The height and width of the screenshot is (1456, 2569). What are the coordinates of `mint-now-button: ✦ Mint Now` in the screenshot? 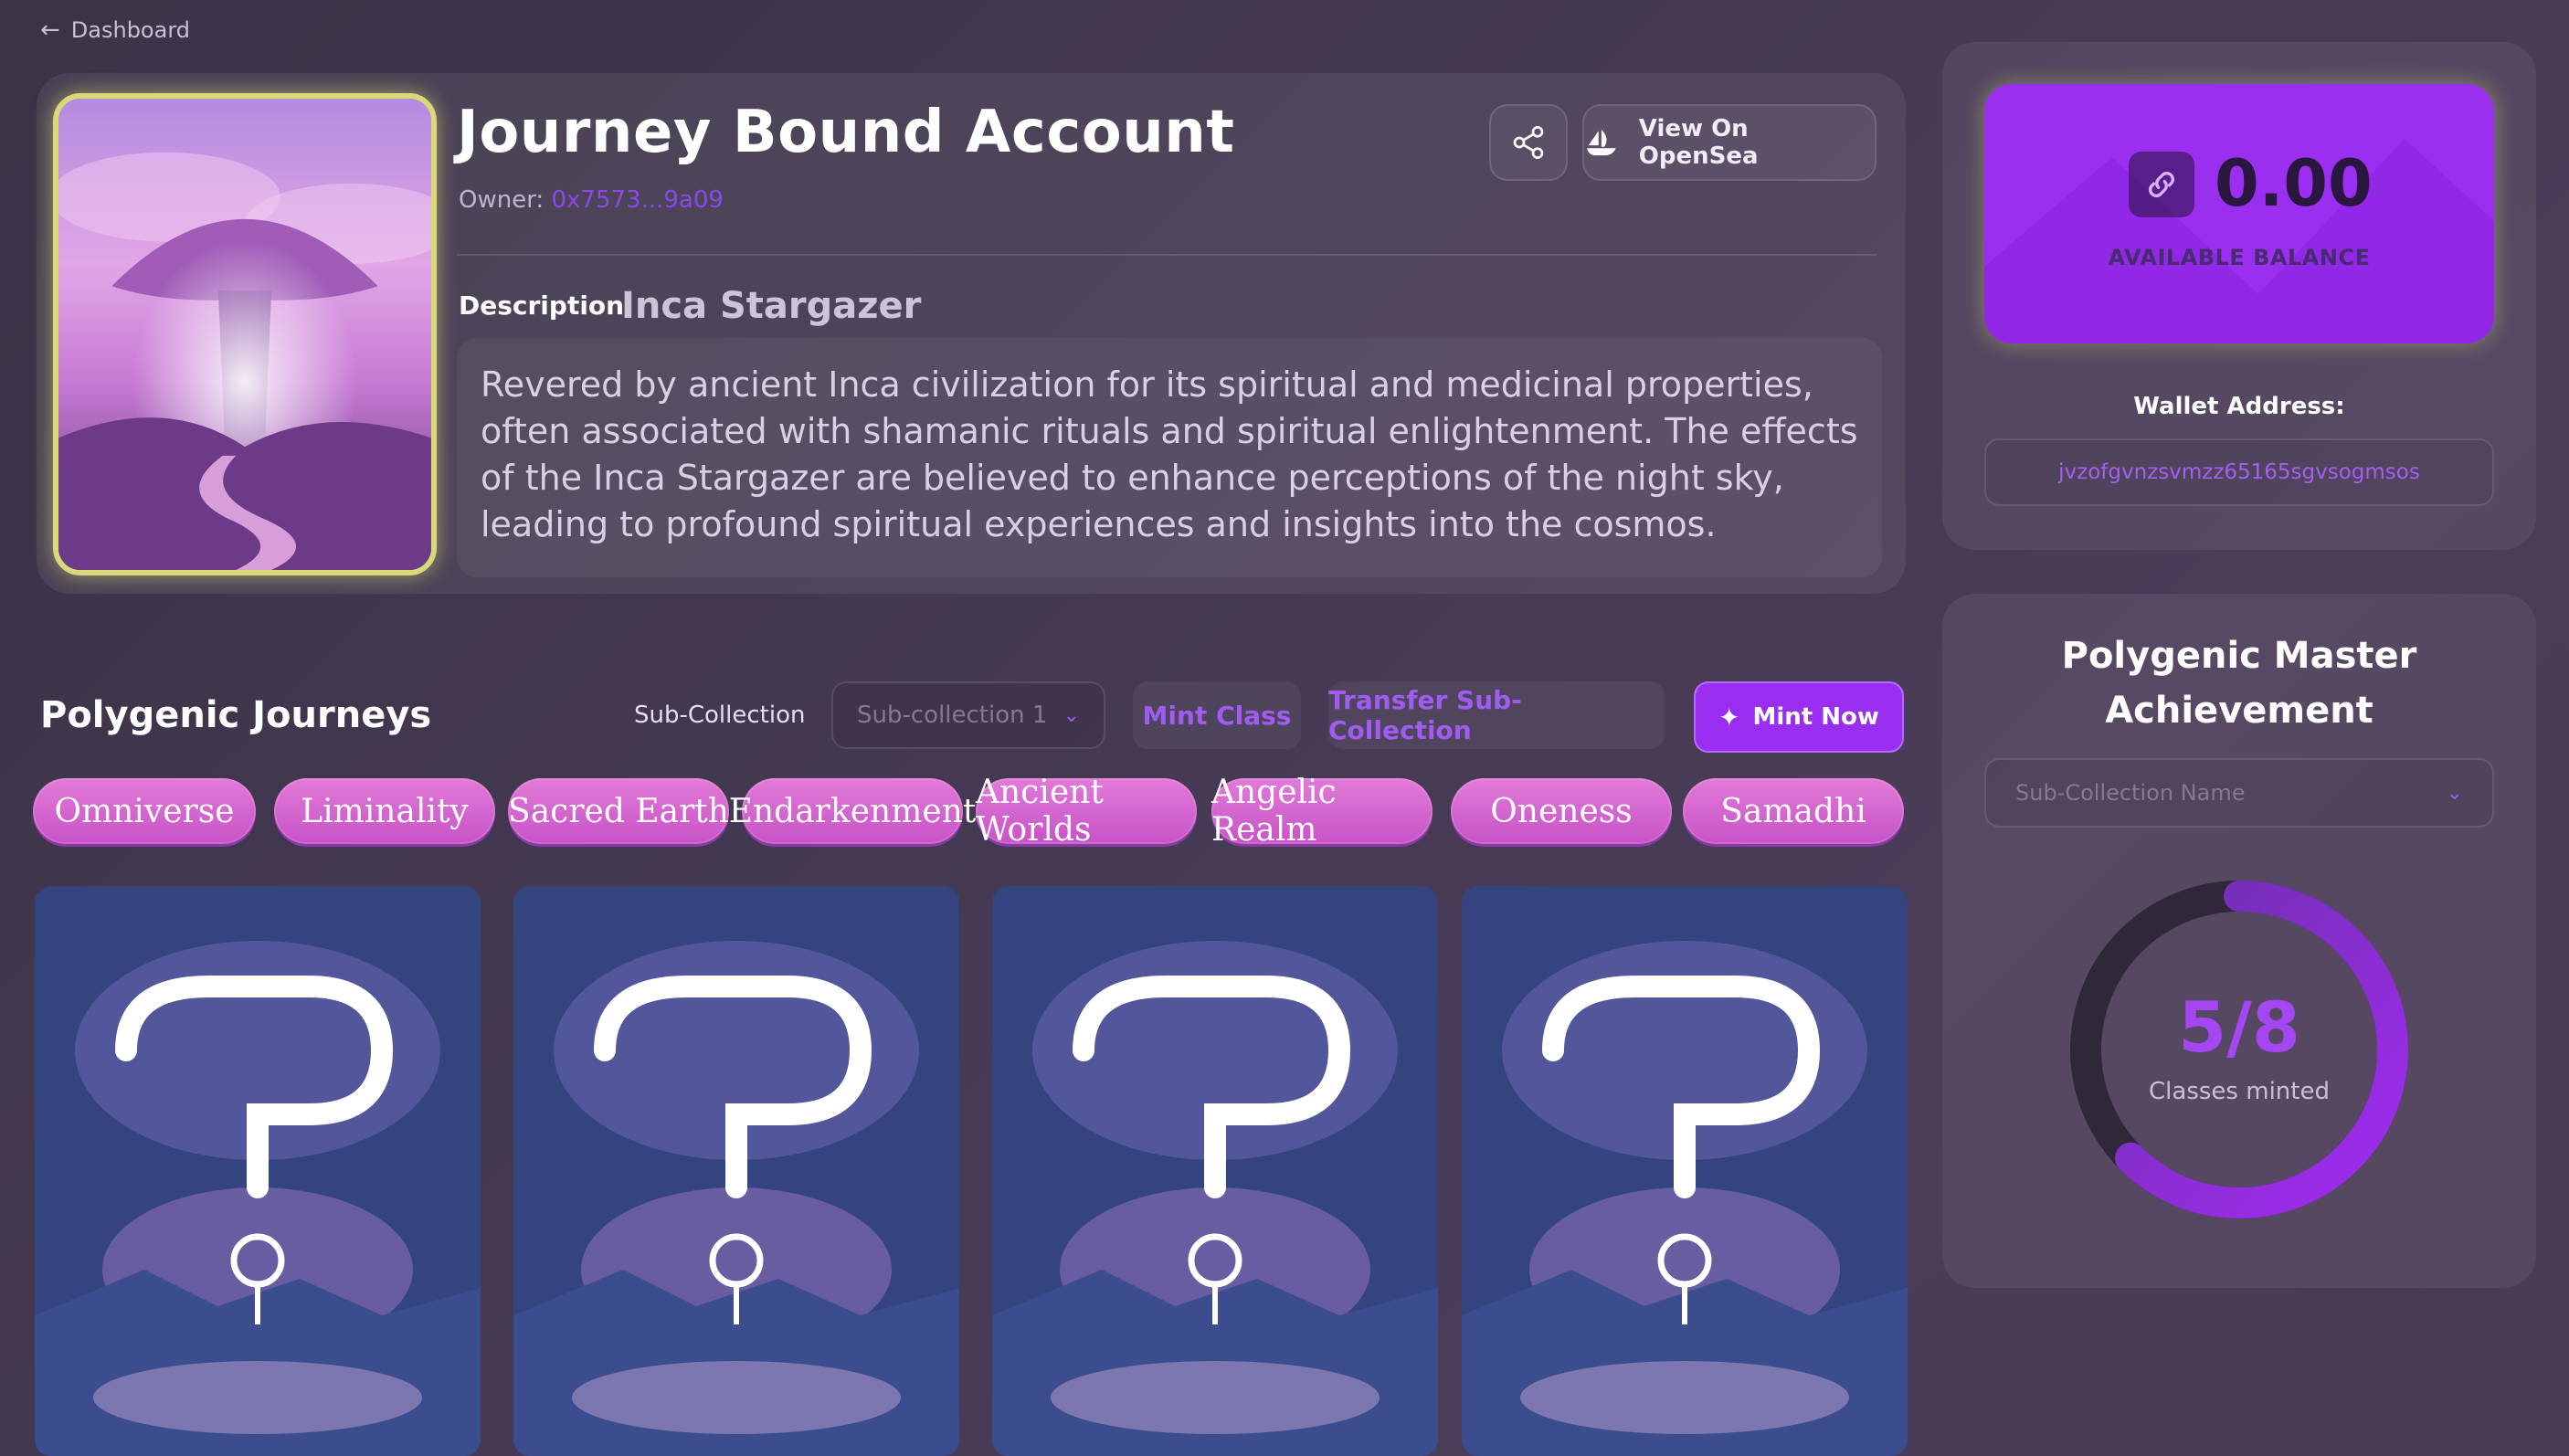 It's located at (1799, 717).